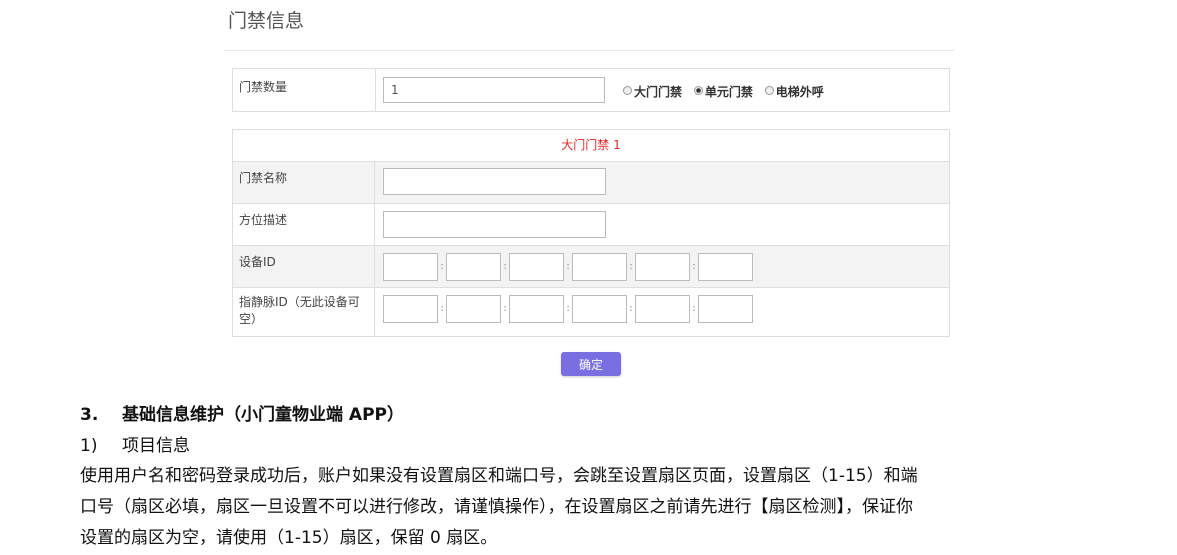  Describe the element at coordinates (289, 538) in the screenshot. I see `paragraph-line: 设置的扇区为空，请使用（1-15）扇区，保留 0 扇区。` at that location.